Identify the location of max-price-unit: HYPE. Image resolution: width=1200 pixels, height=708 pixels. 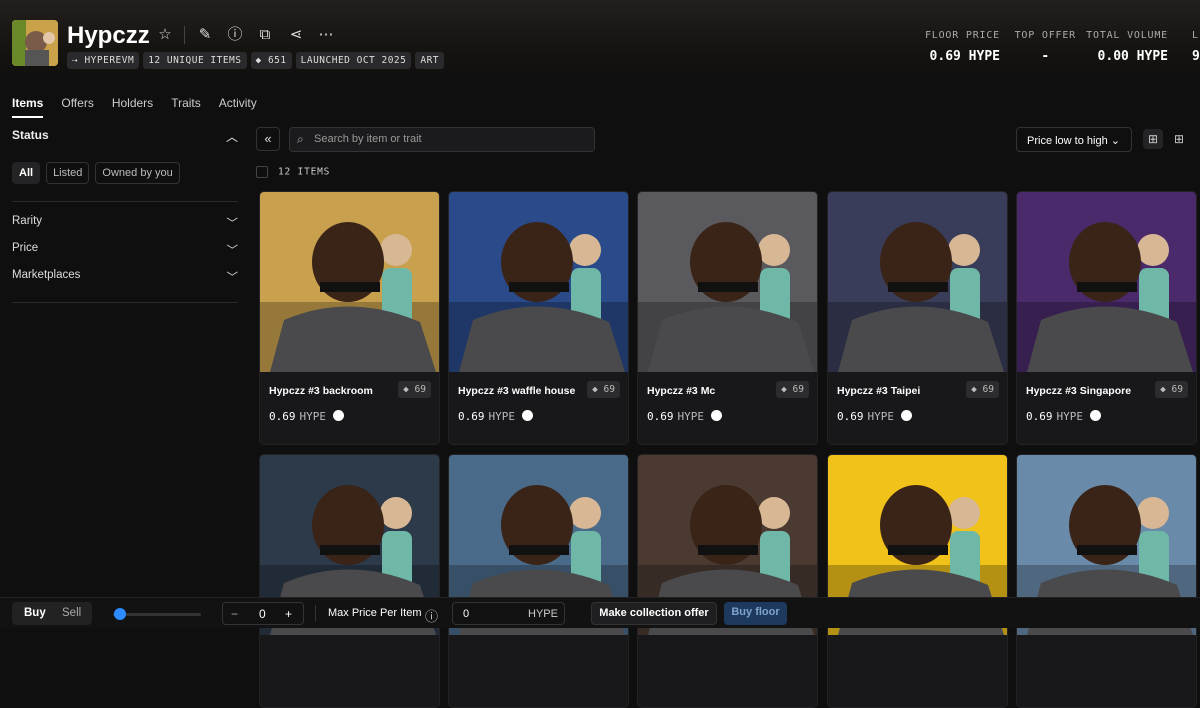
(543, 614).